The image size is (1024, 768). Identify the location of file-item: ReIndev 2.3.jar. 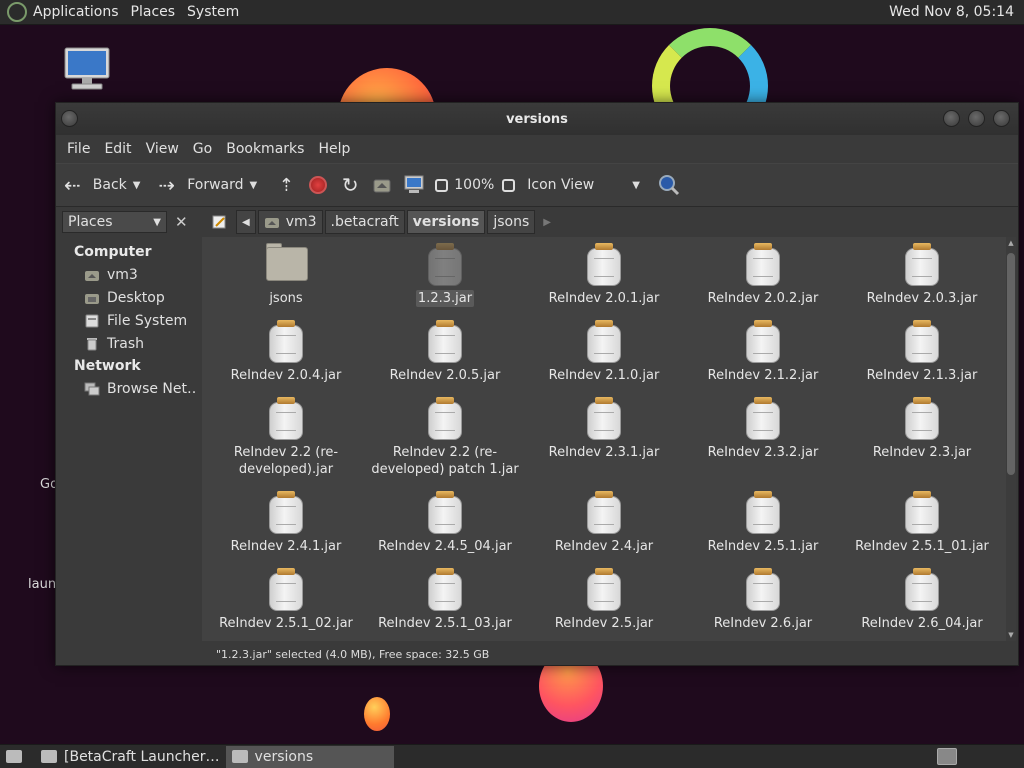
(922, 429).